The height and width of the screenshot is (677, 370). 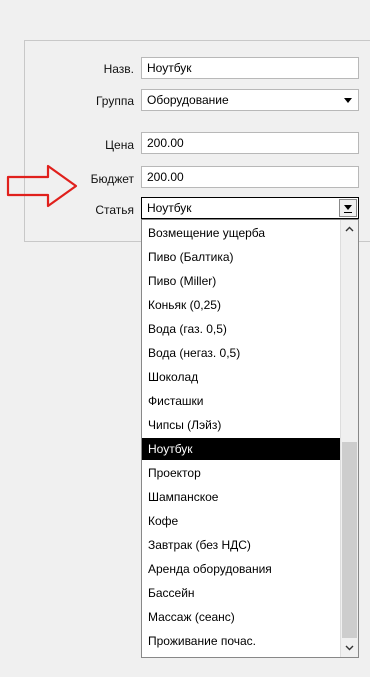 I want to click on list-item: Ноутбук, so click(x=241, y=449).